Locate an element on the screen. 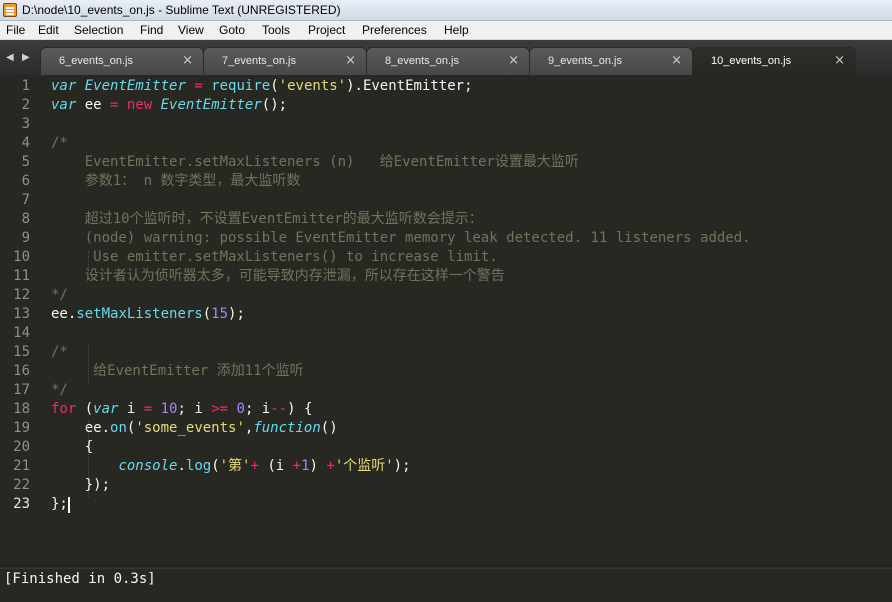 The height and width of the screenshot is (602, 892). line-number: 4 is located at coordinates (25, 143).